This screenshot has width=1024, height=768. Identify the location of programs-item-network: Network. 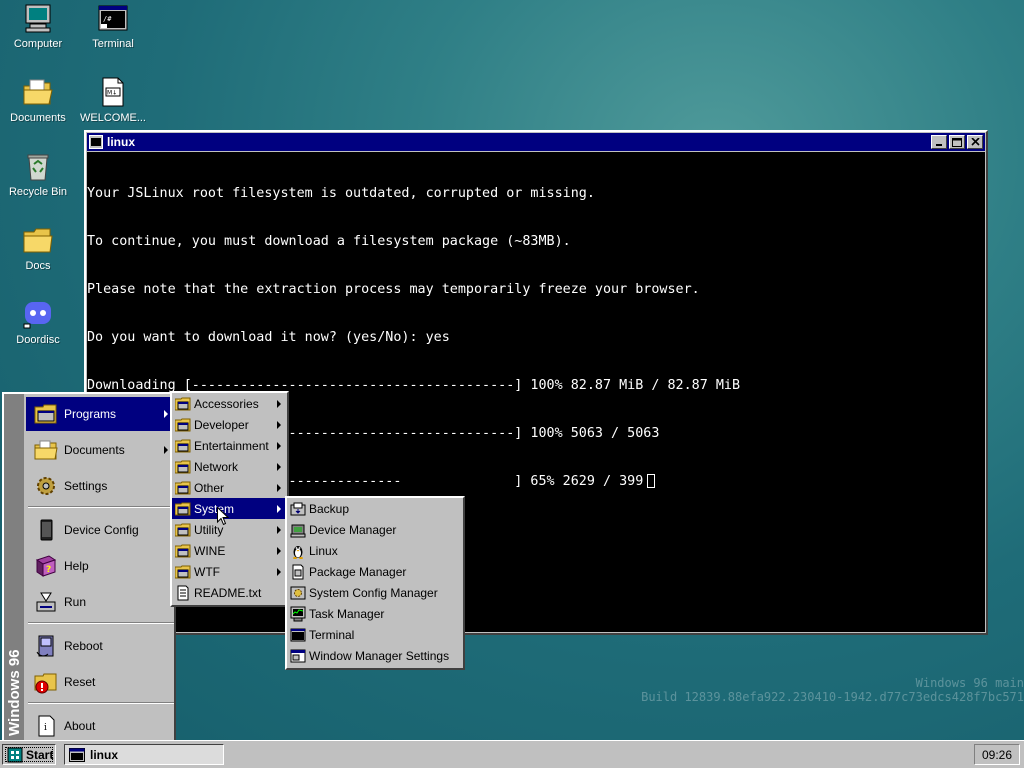
(229, 466).